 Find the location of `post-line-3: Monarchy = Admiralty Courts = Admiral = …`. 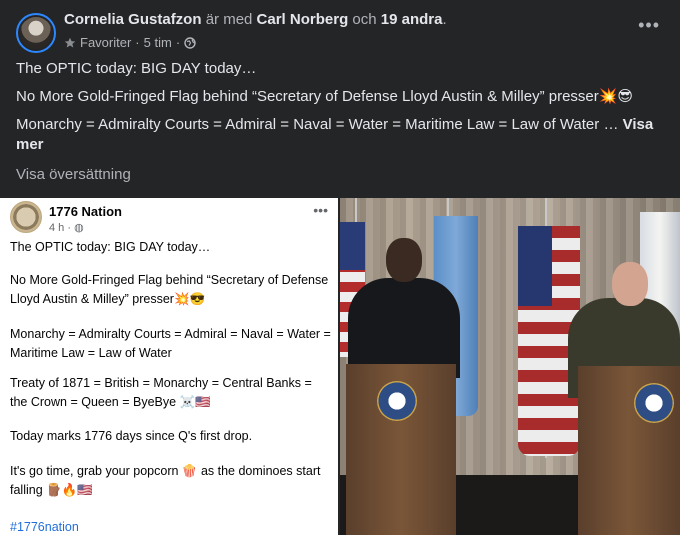

post-line-3: Monarchy = Admiralty Courts = Admiral = … is located at coordinates (340, 135).